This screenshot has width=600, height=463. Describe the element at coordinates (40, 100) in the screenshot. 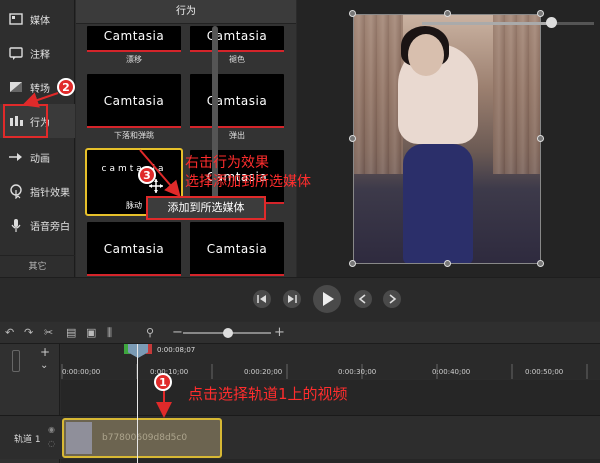

I see `arrow-to-behavior` at that location.